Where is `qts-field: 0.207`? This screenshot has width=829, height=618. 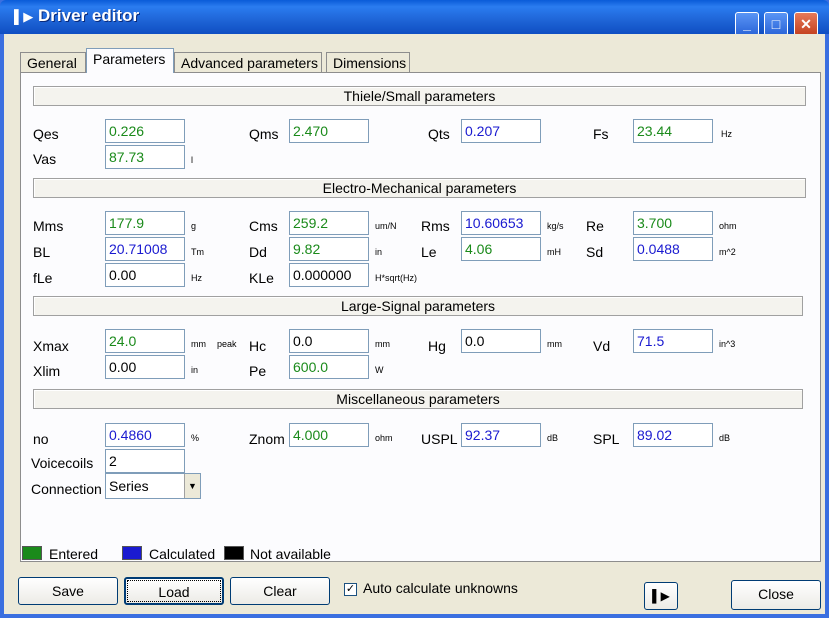
qts-field: 0.207 is located at coordinates (501, 131).